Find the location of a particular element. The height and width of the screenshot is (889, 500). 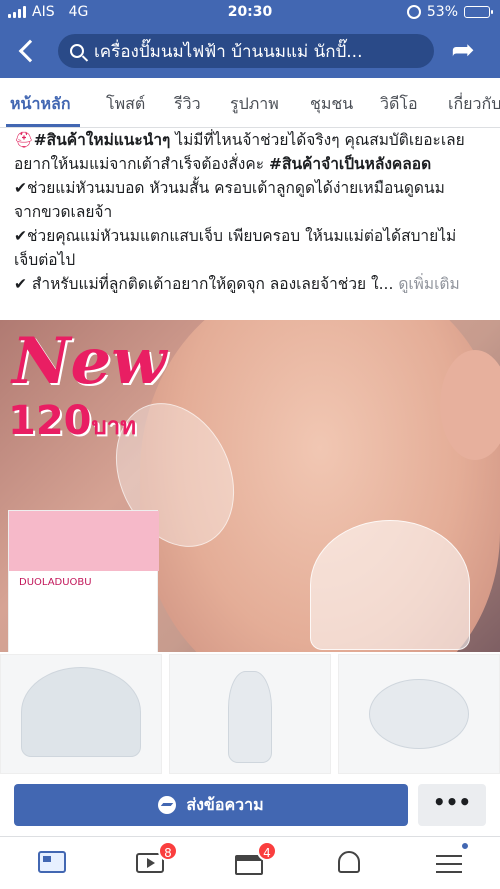

see-more-link: ดูเพิ่มเติม is located at coordinates (428, 284).